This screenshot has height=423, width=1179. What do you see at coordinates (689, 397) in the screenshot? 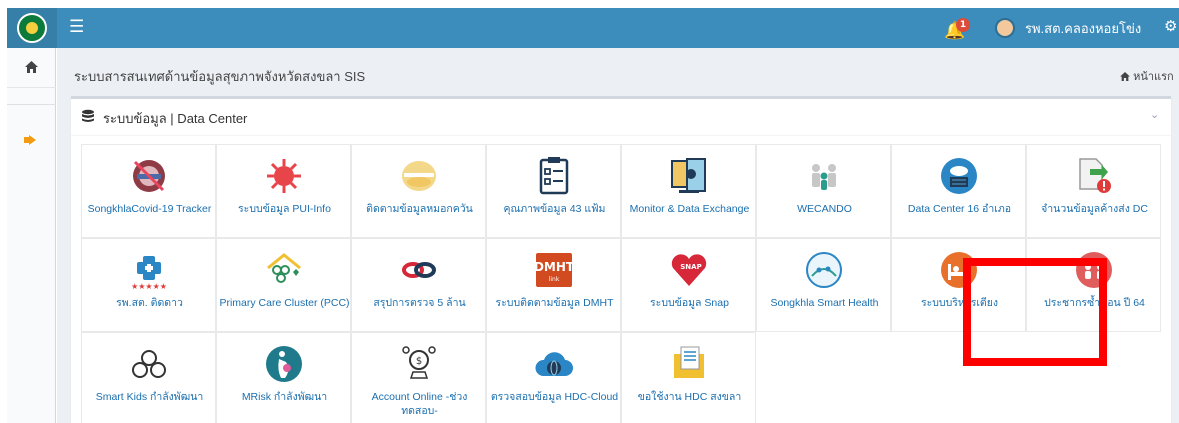
I see `tile-label: ขอใช้งาน HDC สงขลา` at bounding box center [689, 397].